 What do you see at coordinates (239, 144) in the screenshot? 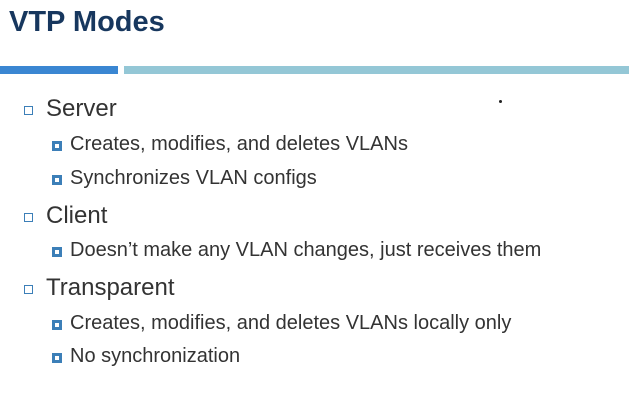
I see `sub-bullet-text: Creates, modifies, and deletes VLANs` at bounding box center [239, 144].